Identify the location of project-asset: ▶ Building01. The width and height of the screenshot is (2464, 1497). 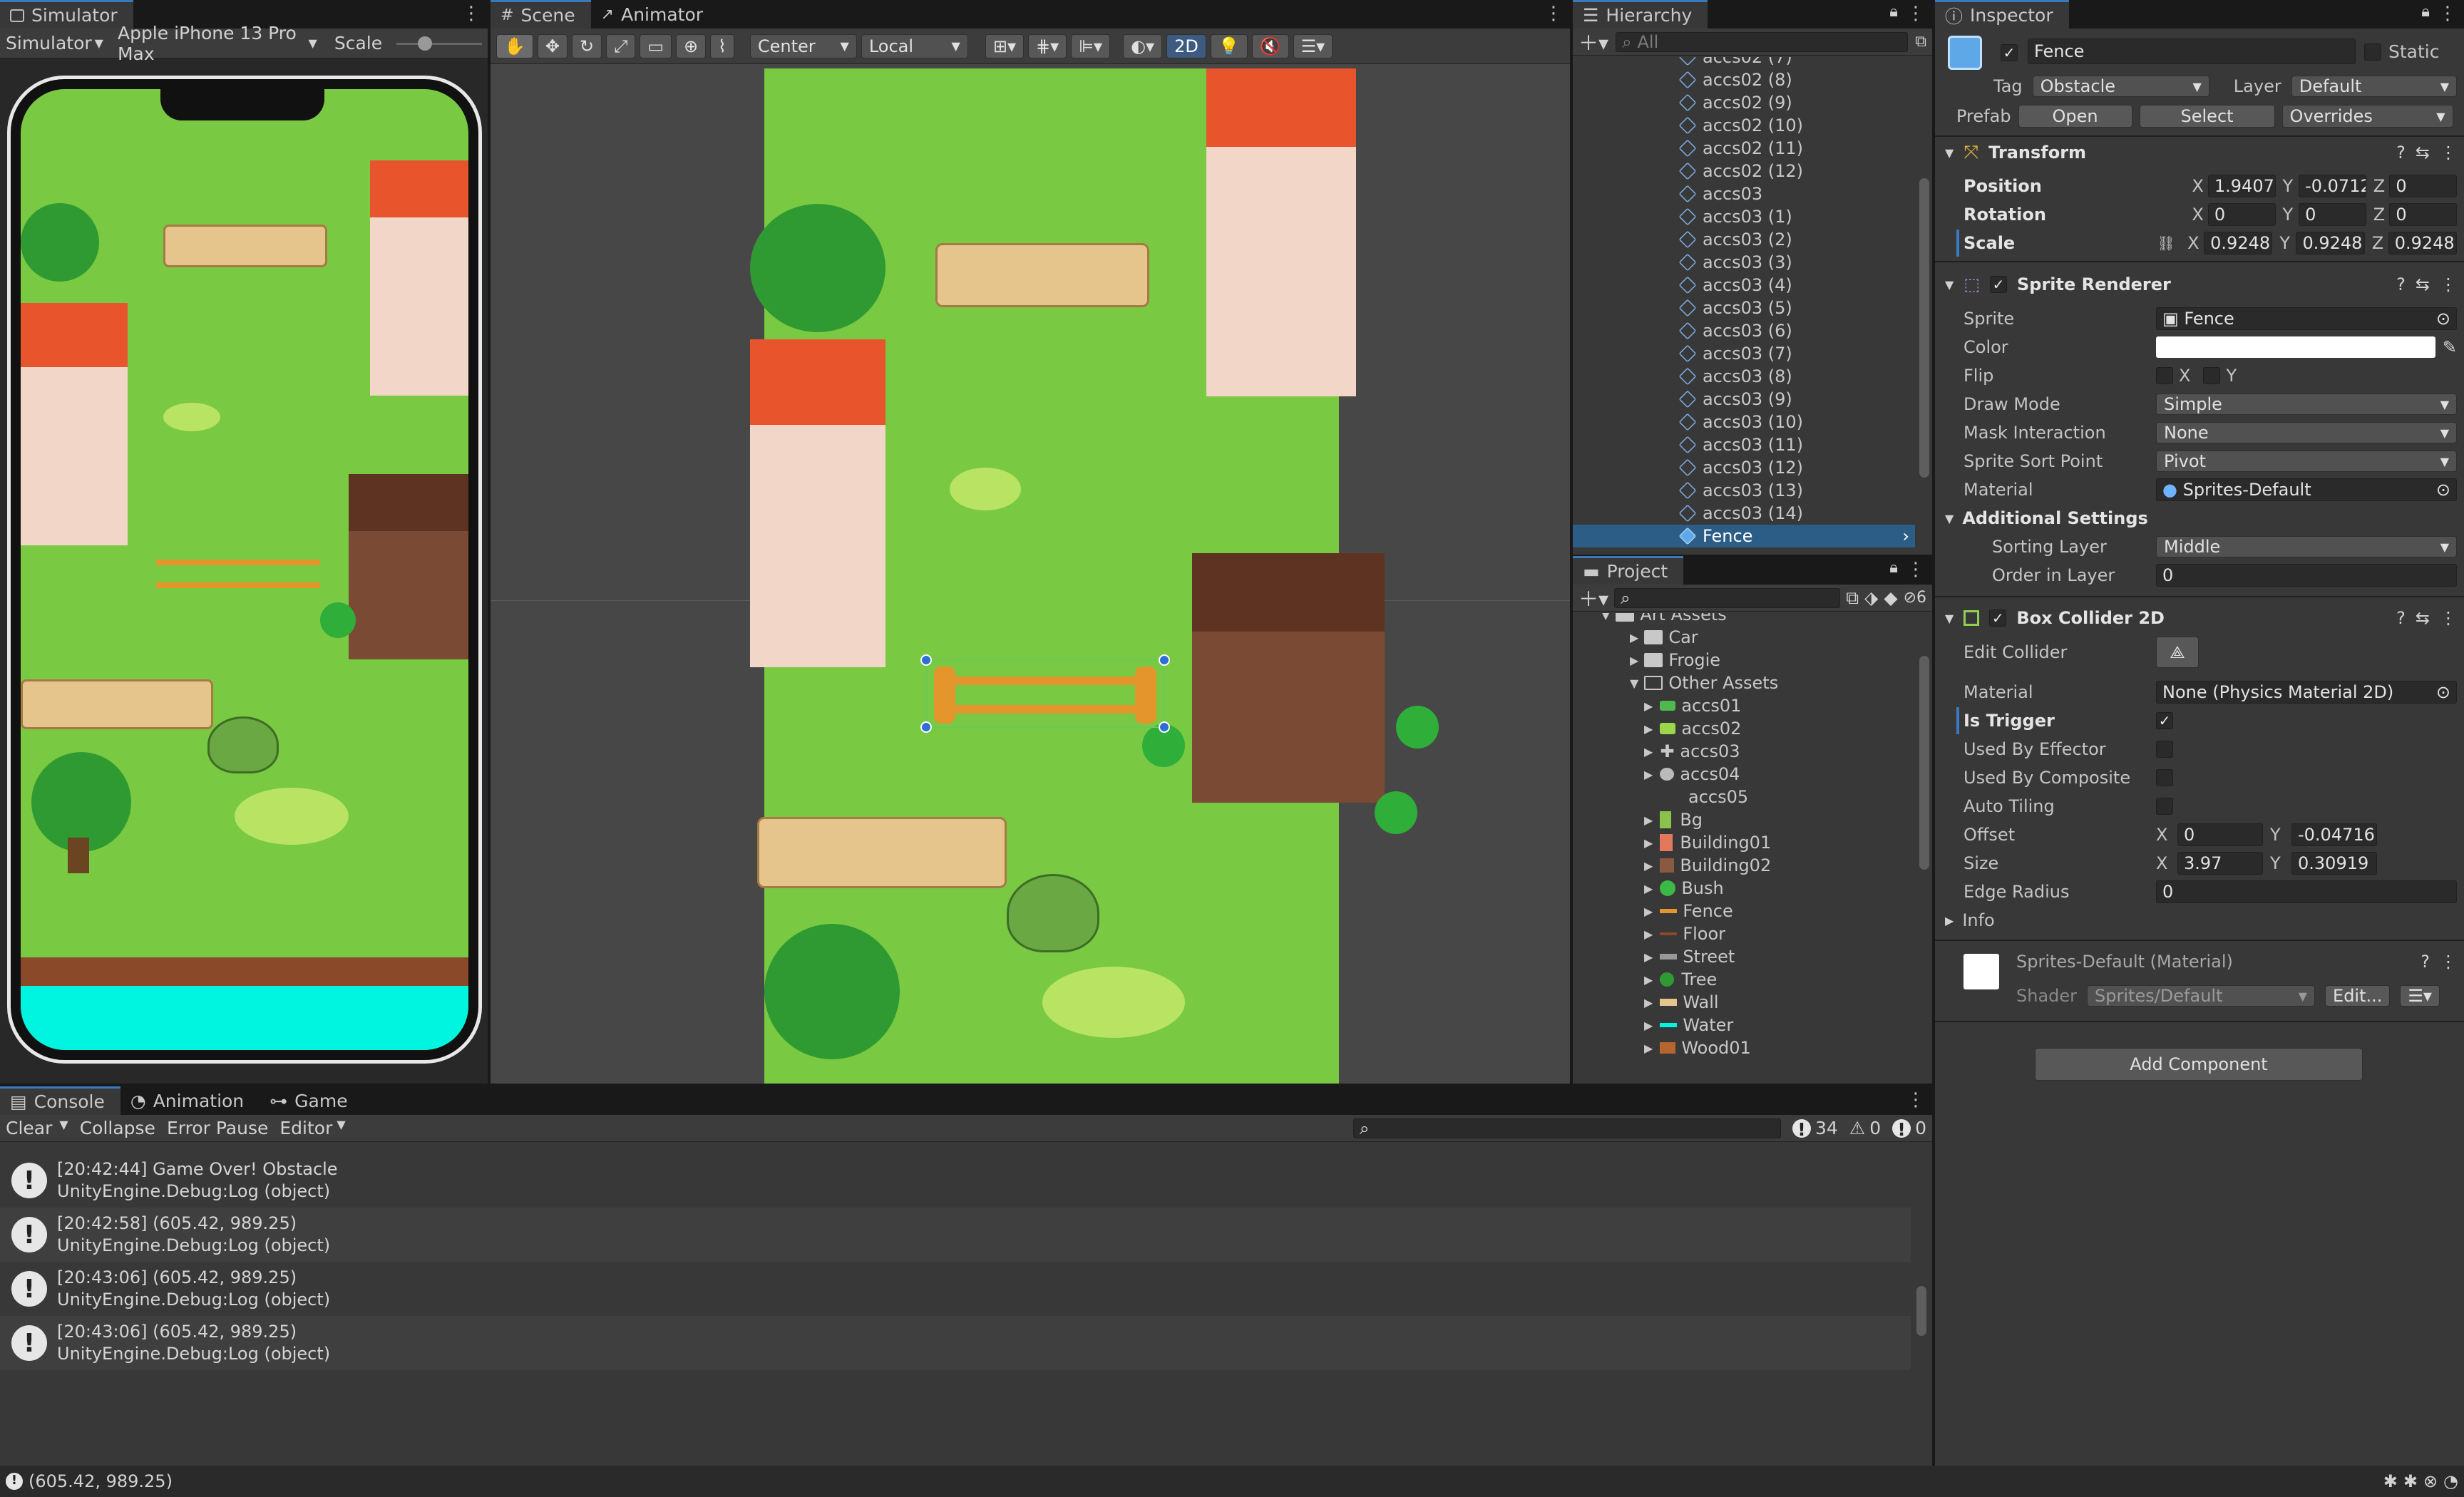
(1744, 842).